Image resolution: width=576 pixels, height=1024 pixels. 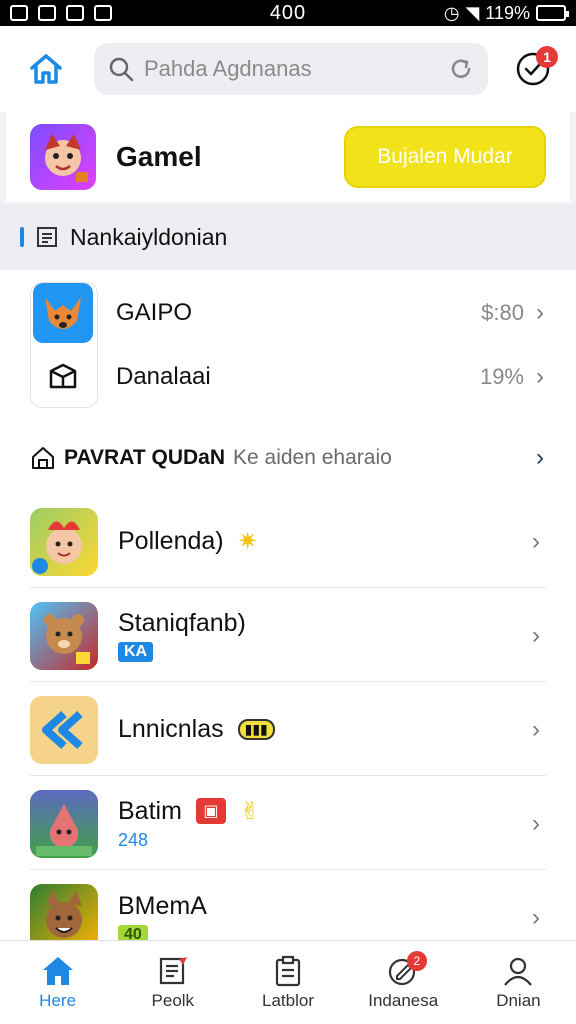 I want to click on app-name: Batim, so click(x=150, y=810).